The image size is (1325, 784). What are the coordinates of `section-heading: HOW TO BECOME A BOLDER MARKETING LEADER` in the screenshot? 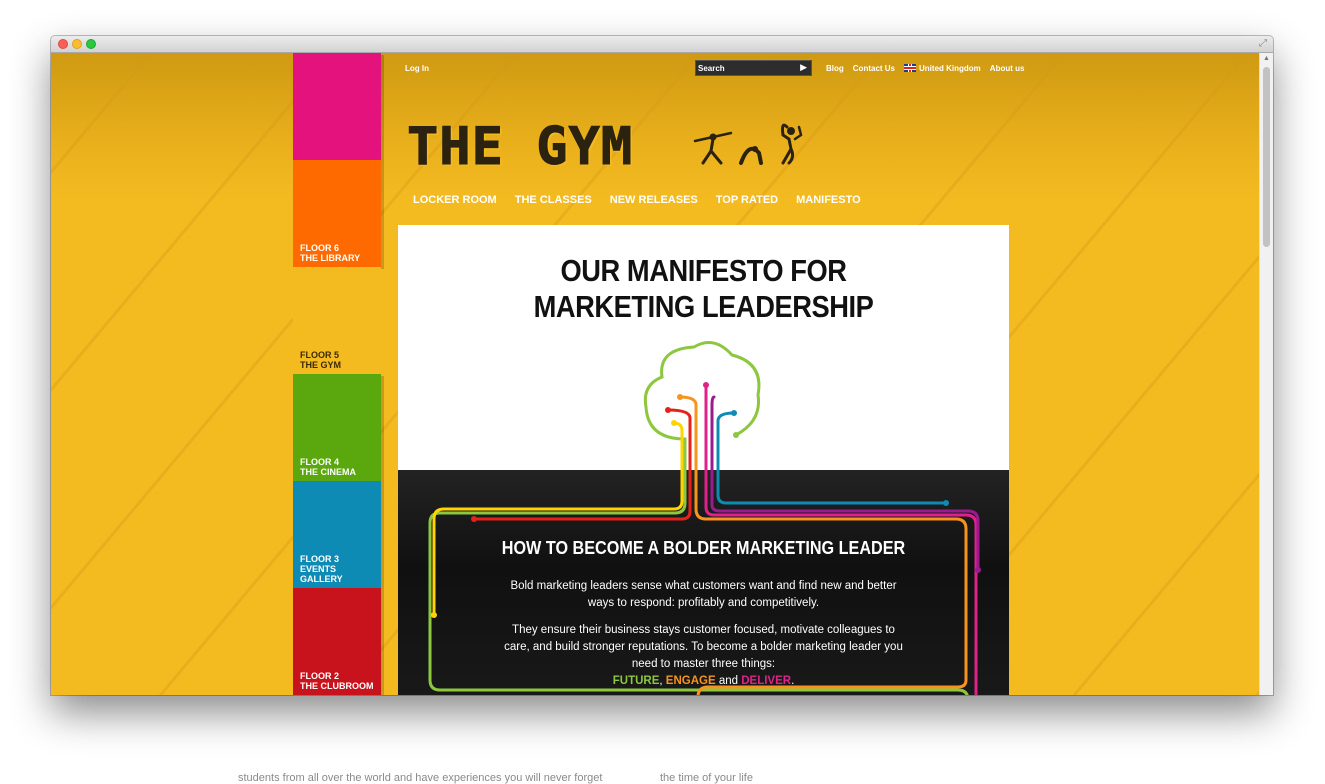 It's located at (703, 548).